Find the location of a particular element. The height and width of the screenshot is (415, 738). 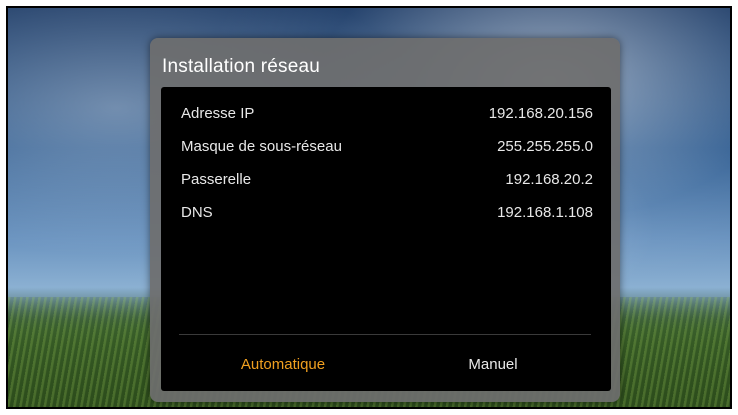

subnet-mask-value: 255.255.255.0 is located at coordinates (545, 146).